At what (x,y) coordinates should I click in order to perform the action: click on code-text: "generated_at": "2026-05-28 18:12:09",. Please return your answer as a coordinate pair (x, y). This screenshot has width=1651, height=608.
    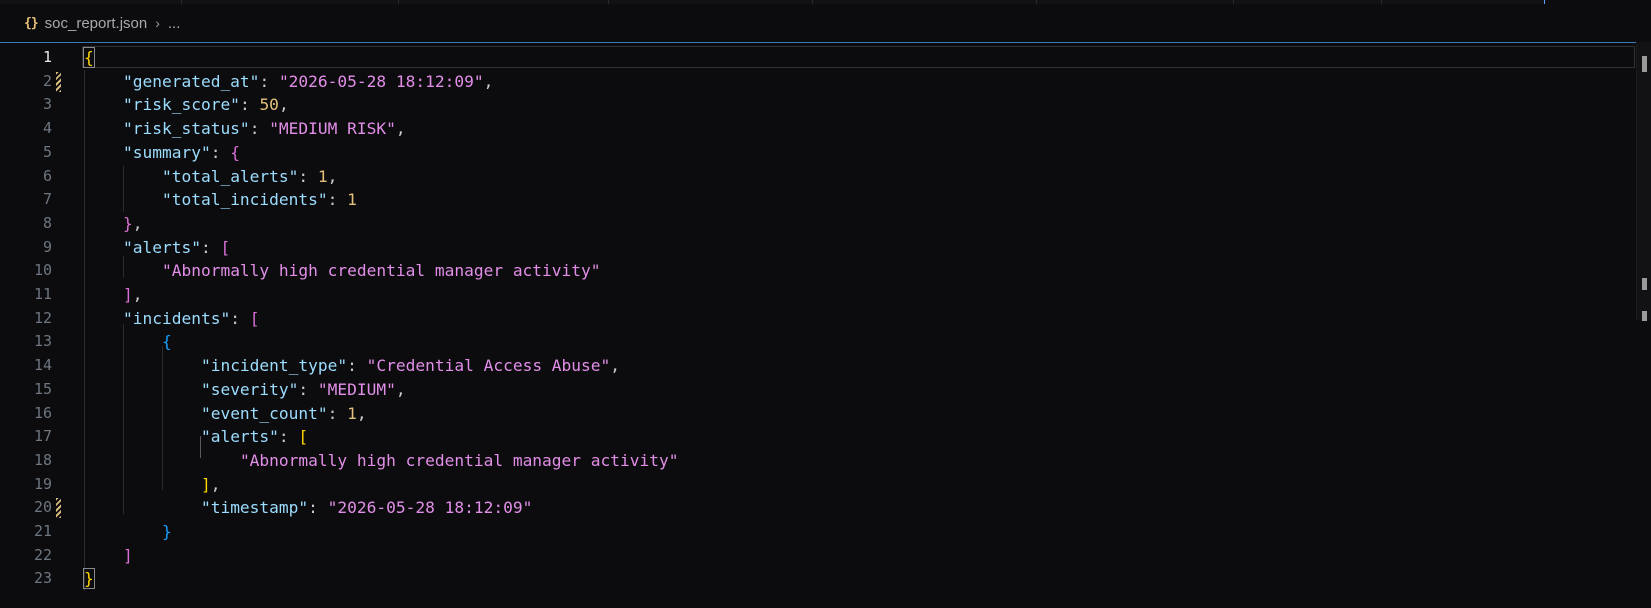
    Looking at the image, I should click on (288, 82).